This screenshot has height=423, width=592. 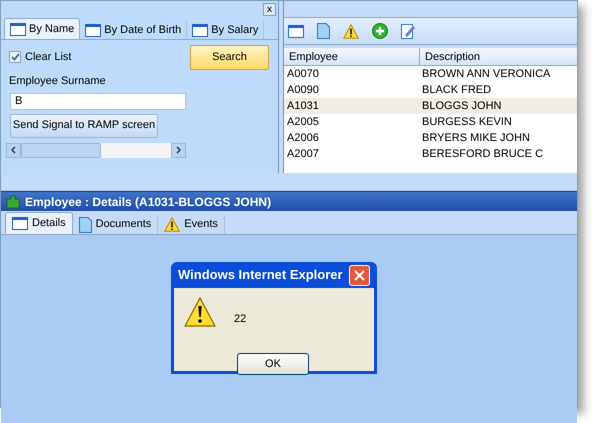 I want to click on tab: By Name, so click(x=42, y=28).